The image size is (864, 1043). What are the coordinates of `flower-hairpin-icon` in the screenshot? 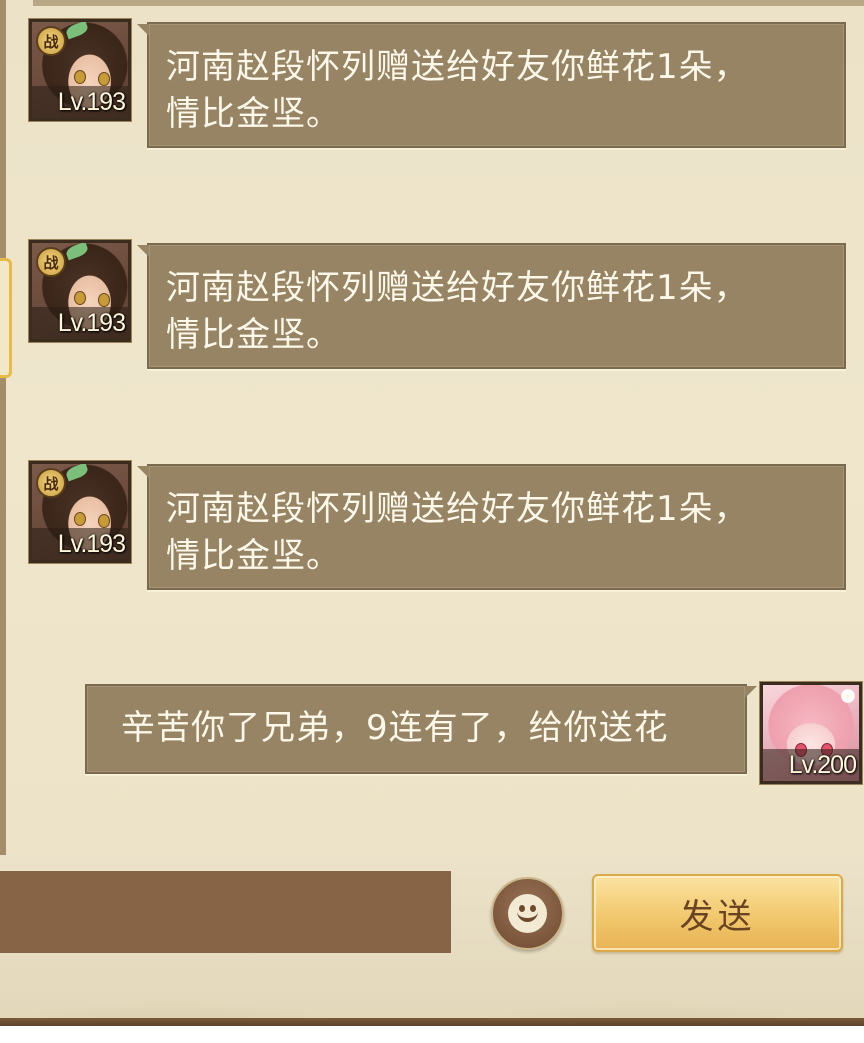 It's located at (848, 696).